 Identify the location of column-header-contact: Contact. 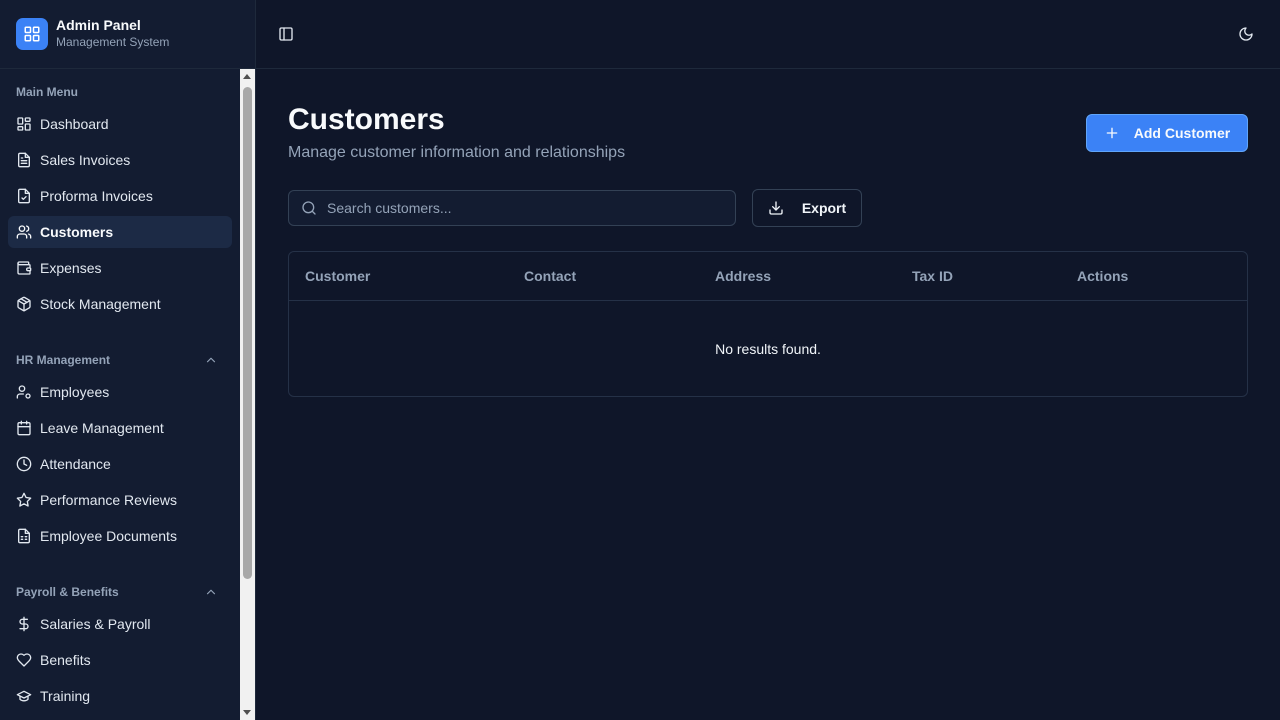
(550, 276).